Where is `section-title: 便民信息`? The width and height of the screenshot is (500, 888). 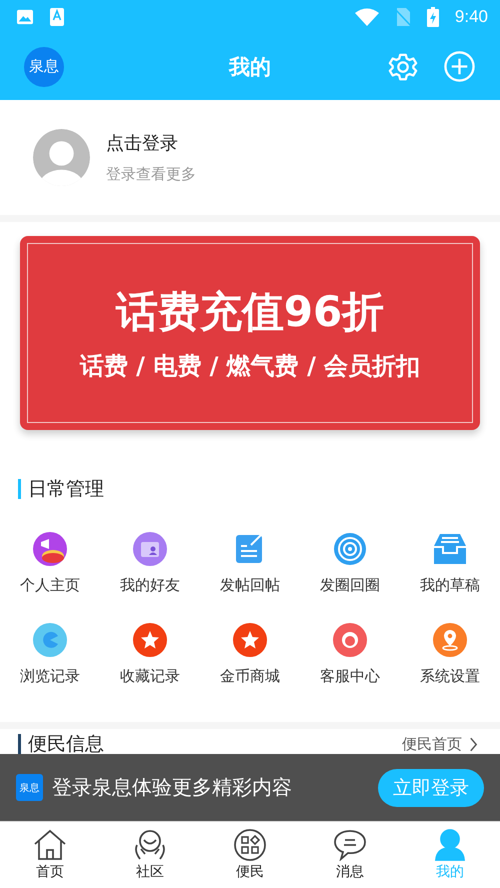 section-title: 便民信息 is located at coordinates (66, 744).